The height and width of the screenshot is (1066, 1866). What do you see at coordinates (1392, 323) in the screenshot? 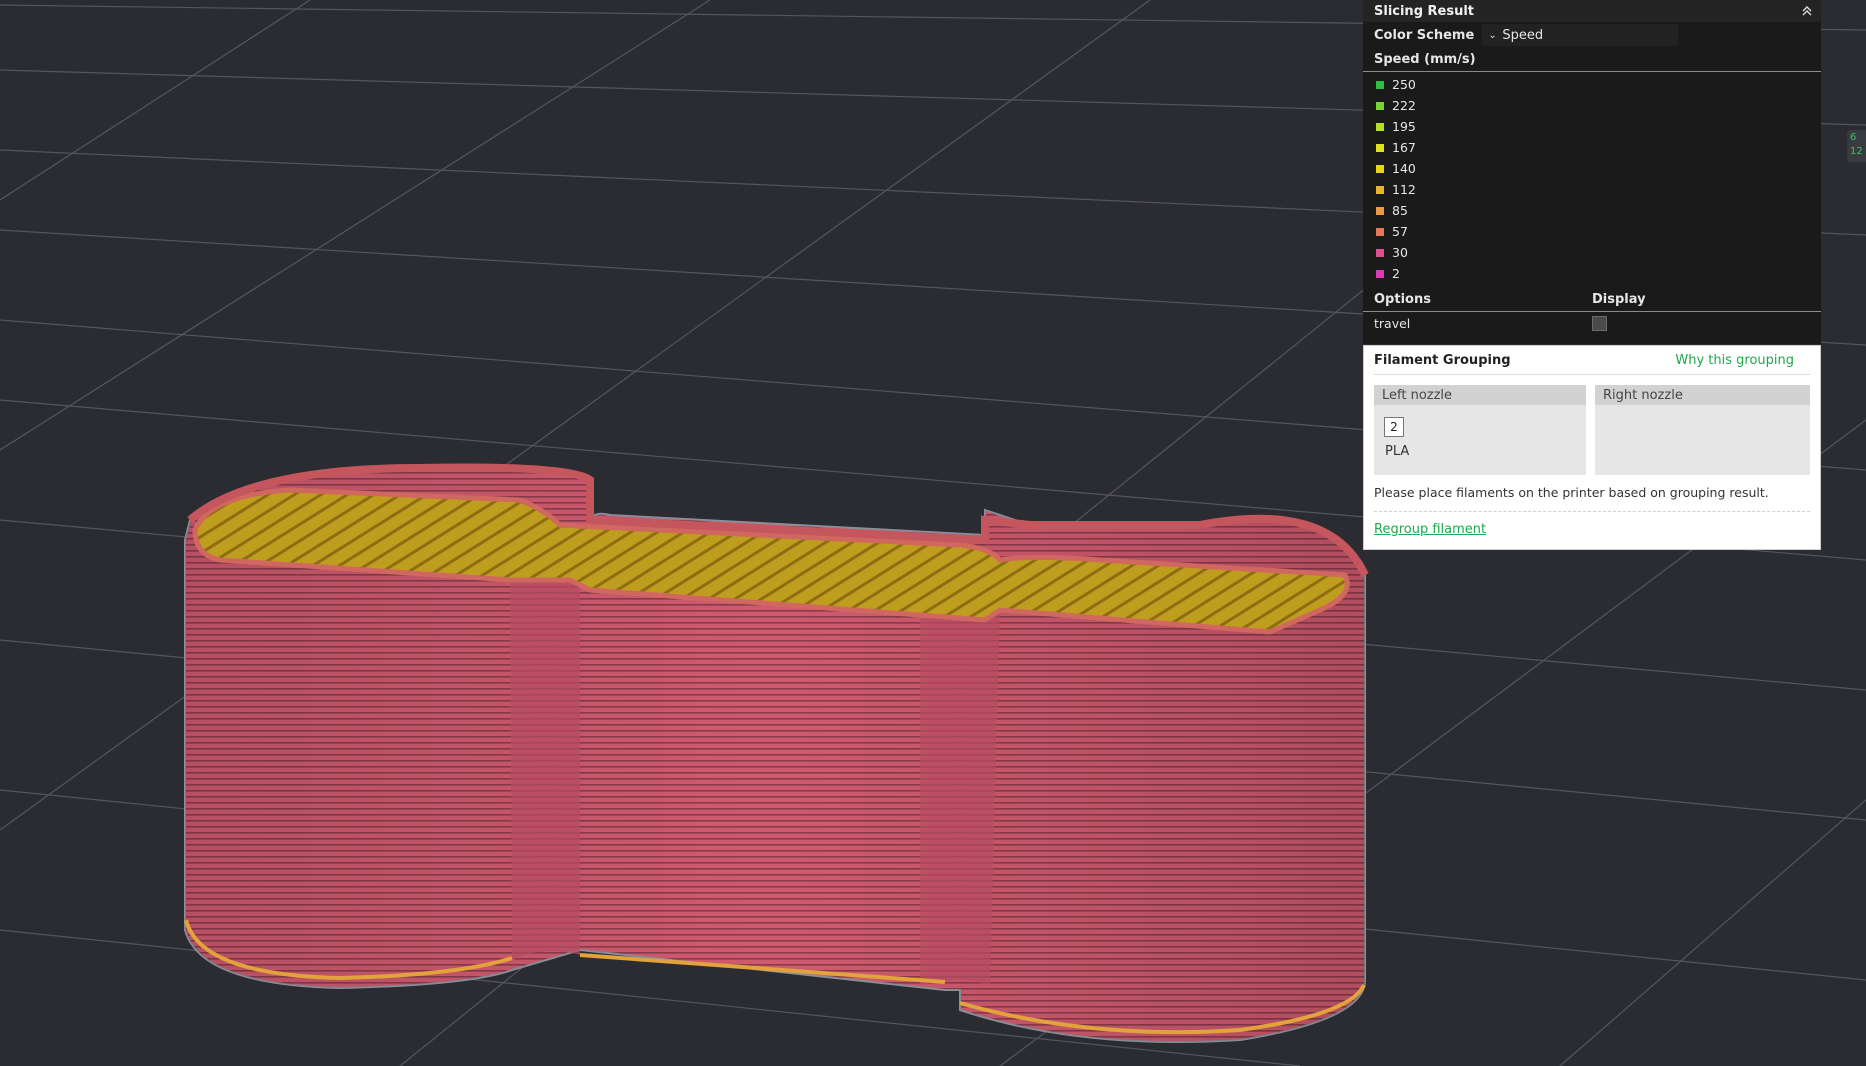
I see `option-label: travel` at bounding box center [1392, 323].